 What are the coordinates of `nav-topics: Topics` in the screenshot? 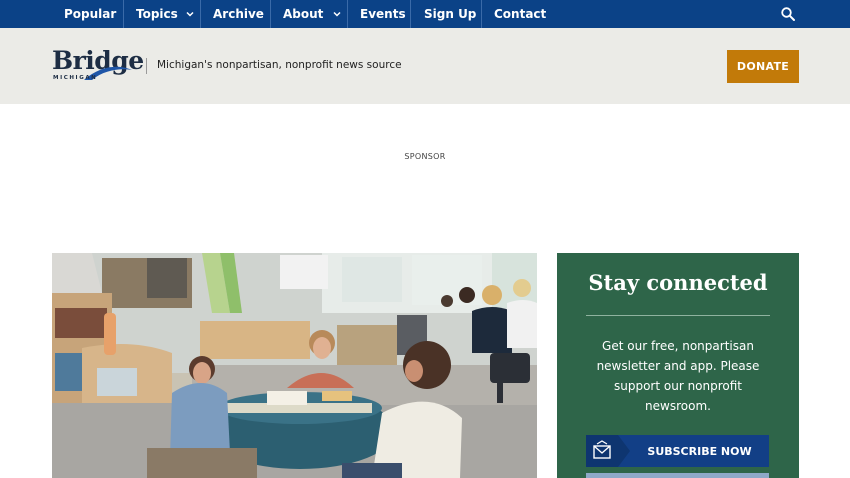 It's located at (157, 14).